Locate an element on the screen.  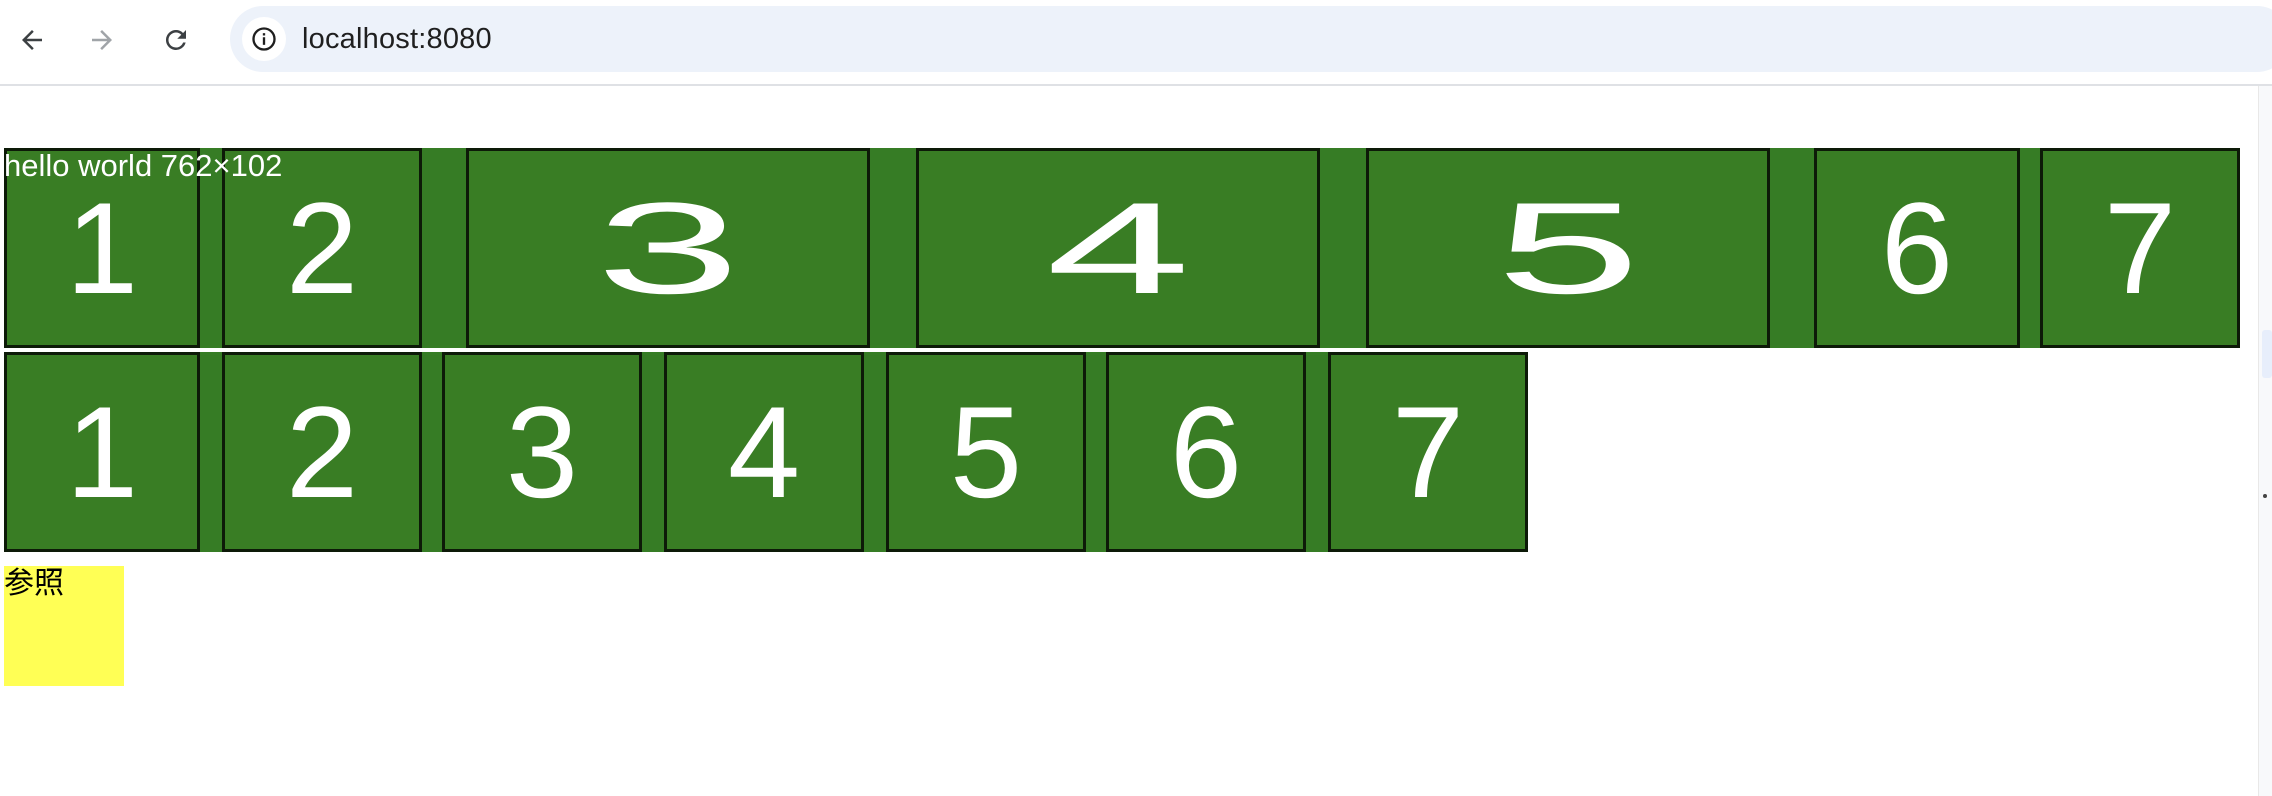
square-tile-7: 7 is located at coordinates (1428, 452).